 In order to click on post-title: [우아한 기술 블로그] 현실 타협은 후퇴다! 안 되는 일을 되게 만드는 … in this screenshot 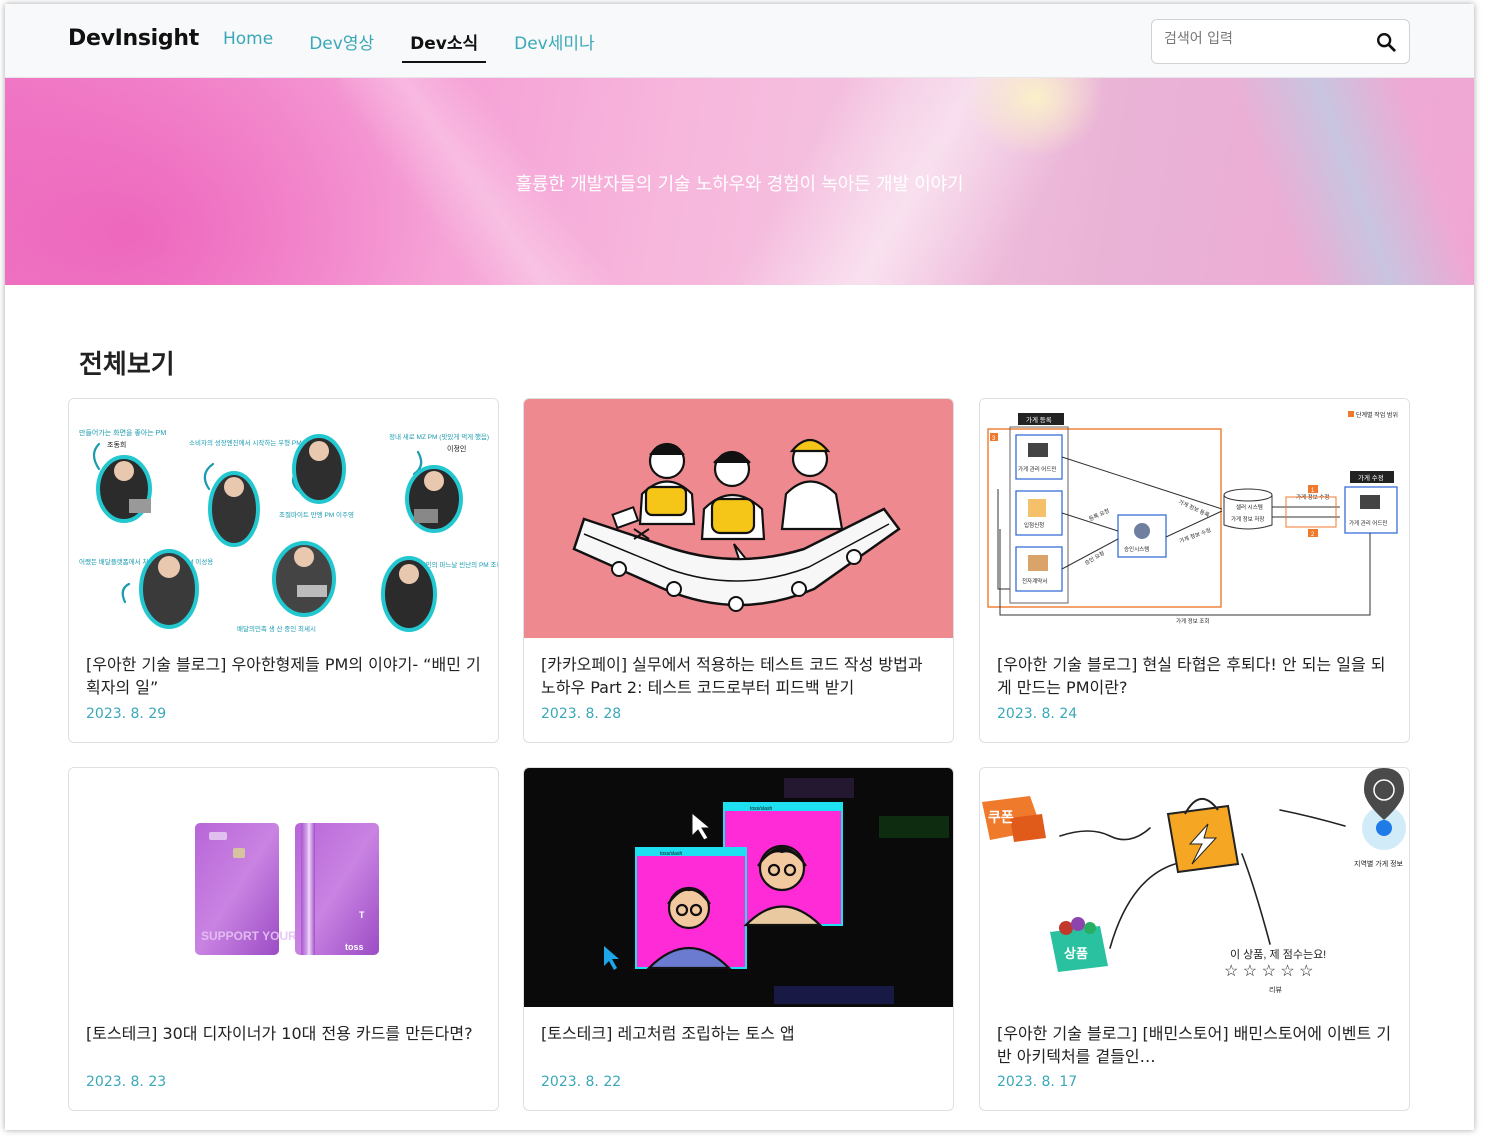, I will do `click(1194, 676)`.